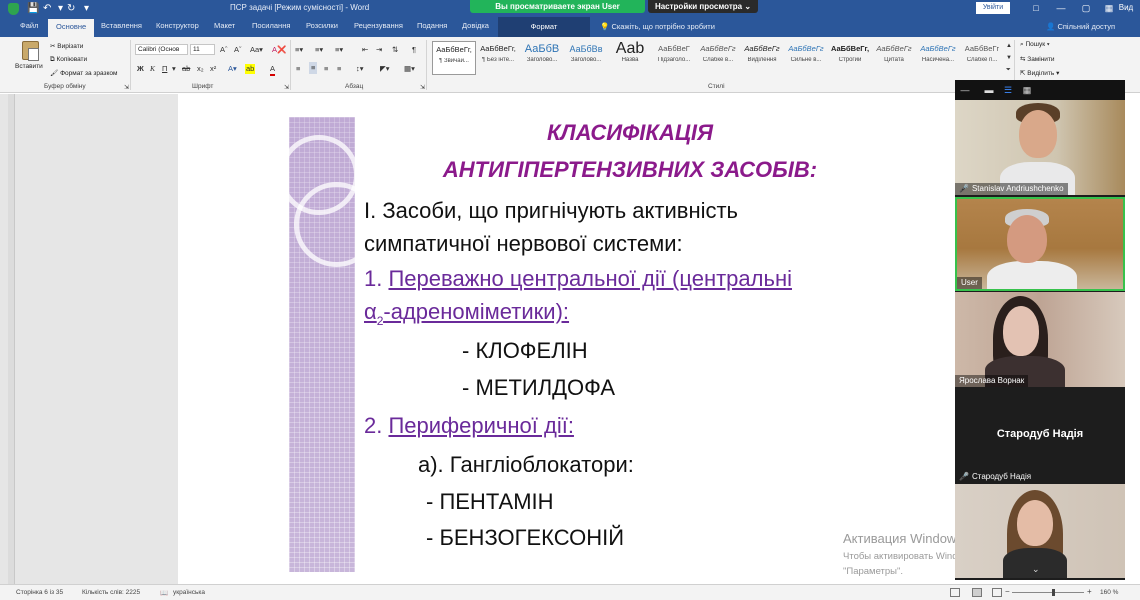 The height and width of the screenshot is (600, 1140). I want to click on video-tile: 🎤 Stanislav Andriushchenko, so click(1040, 147).